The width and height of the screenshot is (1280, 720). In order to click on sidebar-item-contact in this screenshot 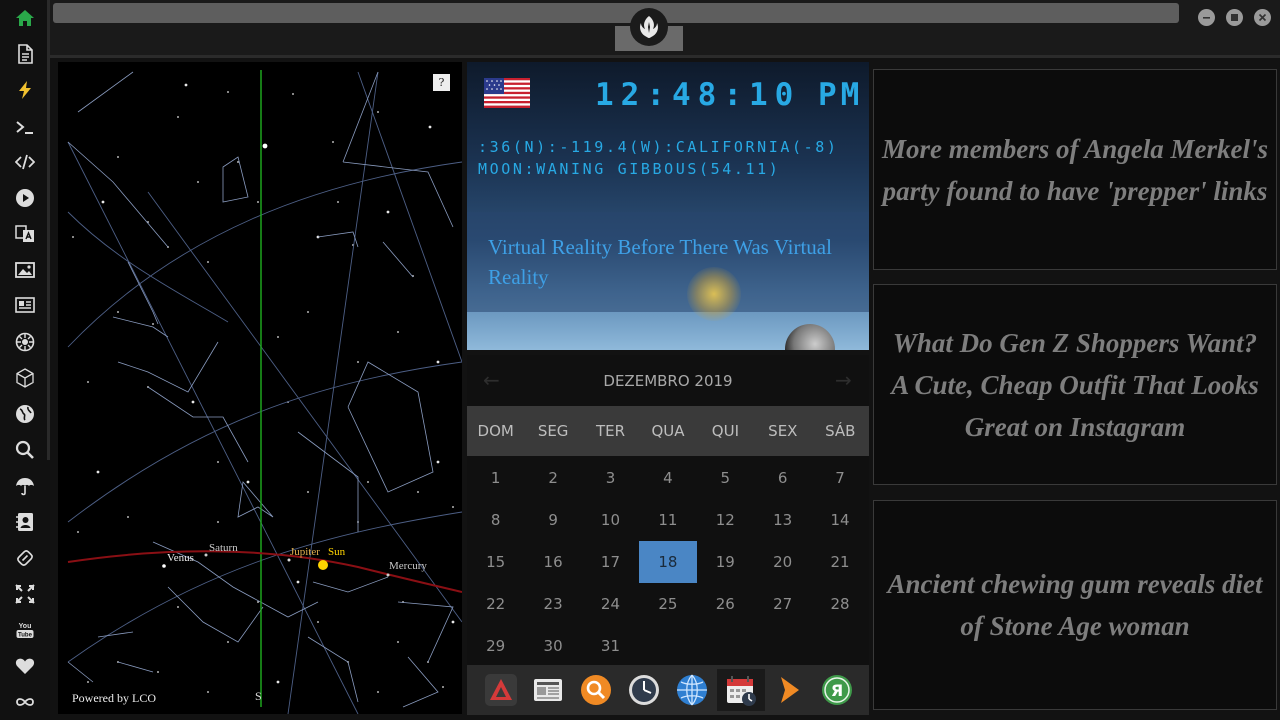, I will do `click(25, 522)`.